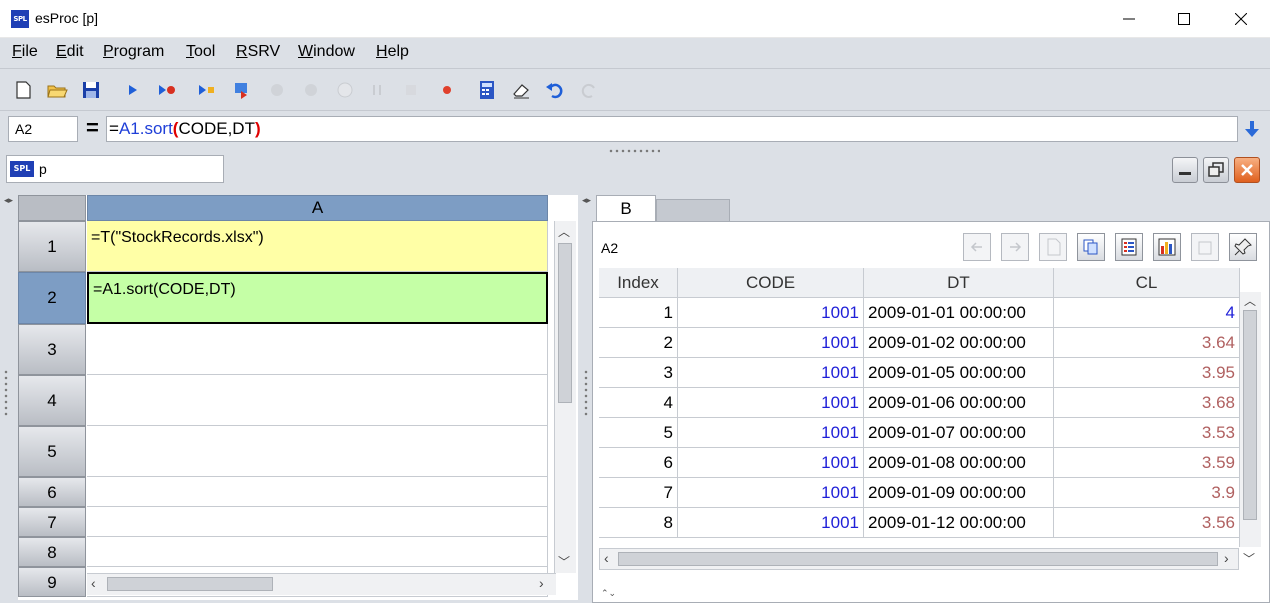 Image resolution: width=1270 pixels, height=603 pixels. I want to click on cell-a1: =T("StockRecords.xlsx"), so click(317, 246).